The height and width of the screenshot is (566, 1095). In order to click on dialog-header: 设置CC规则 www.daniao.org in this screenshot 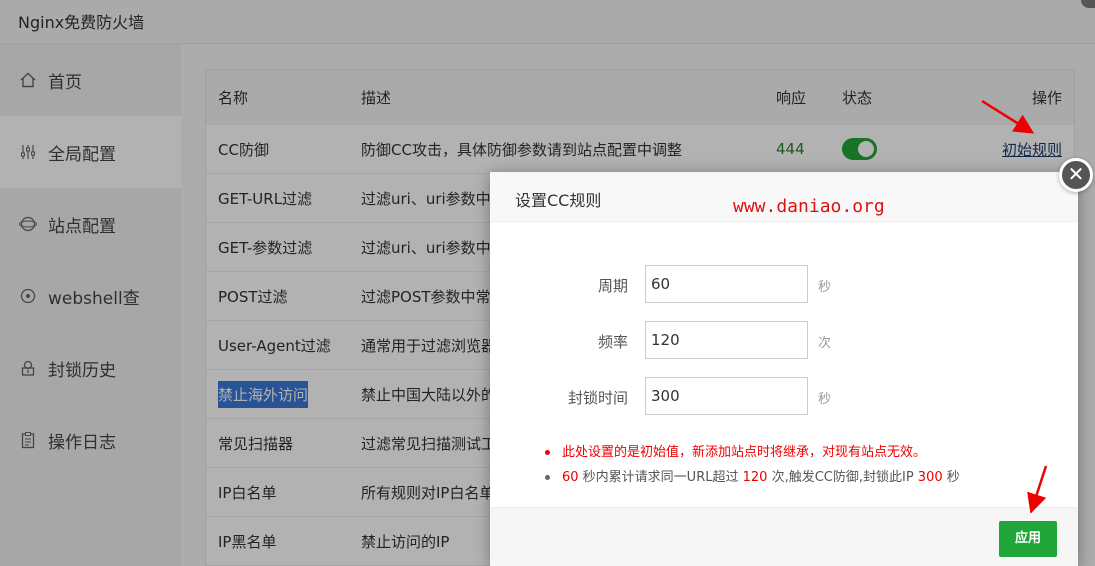, I will do `click(784, 197)`.